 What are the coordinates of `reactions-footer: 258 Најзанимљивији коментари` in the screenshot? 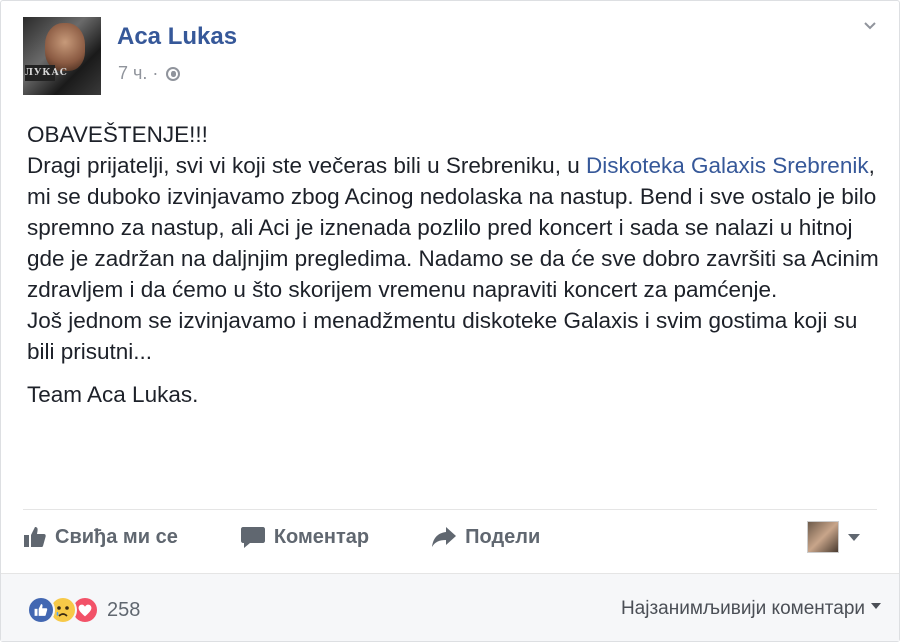 It's located at (450, 607).